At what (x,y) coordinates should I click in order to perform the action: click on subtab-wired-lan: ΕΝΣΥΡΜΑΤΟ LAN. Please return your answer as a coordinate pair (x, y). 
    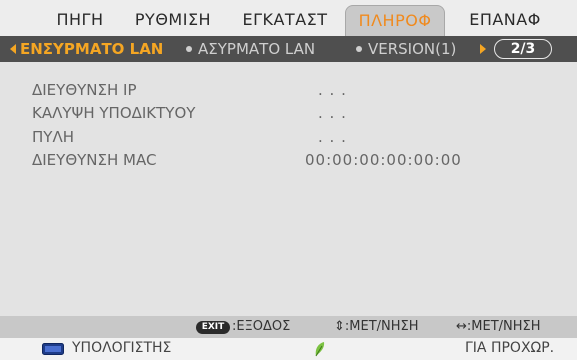
    Looking at the image, I should click on (91, 49).